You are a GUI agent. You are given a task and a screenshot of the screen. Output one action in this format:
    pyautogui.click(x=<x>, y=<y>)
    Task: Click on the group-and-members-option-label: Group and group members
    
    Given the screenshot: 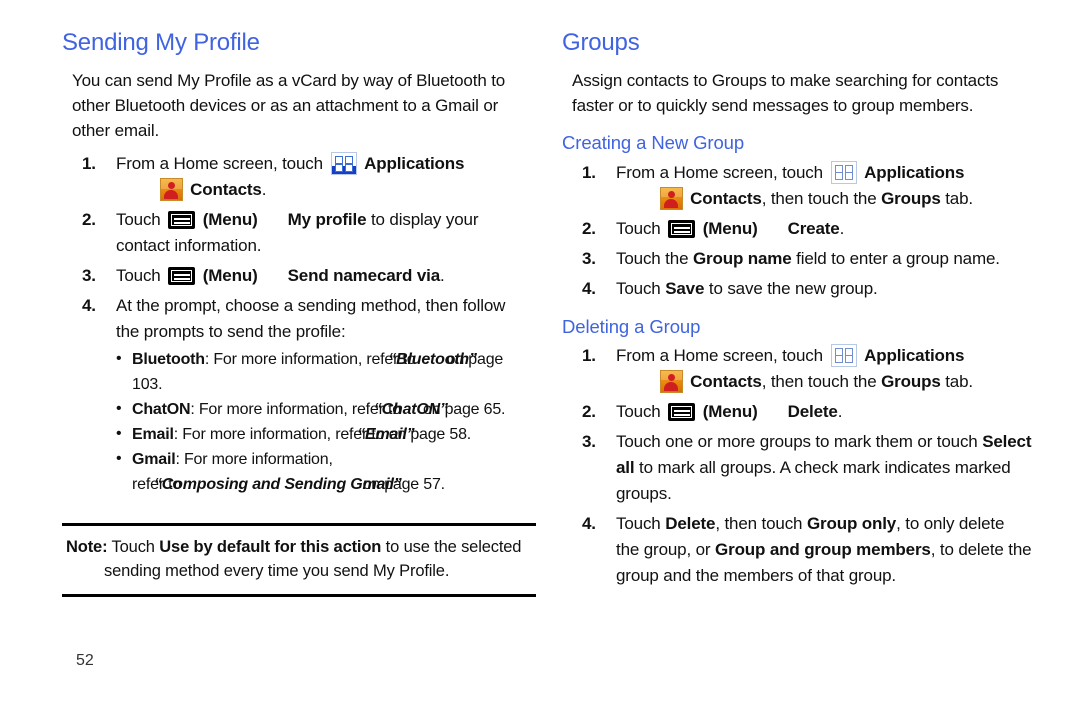 What is the action you would take?
    pyautogui.click(x=823, y=549)
    